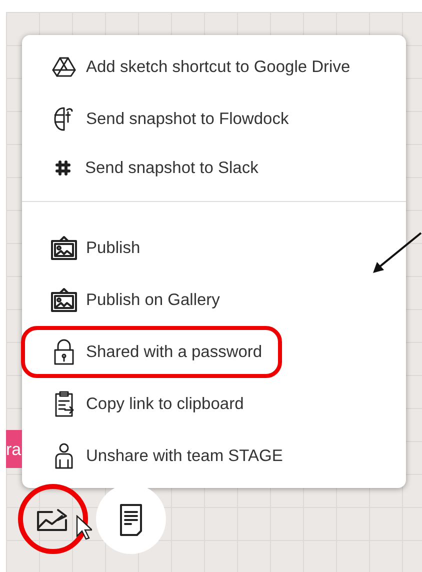  Describe the element at coordinates (200, 67) in the screenshot. I see `menu-item: Add sketch shortcut to Google Drive` at that location.